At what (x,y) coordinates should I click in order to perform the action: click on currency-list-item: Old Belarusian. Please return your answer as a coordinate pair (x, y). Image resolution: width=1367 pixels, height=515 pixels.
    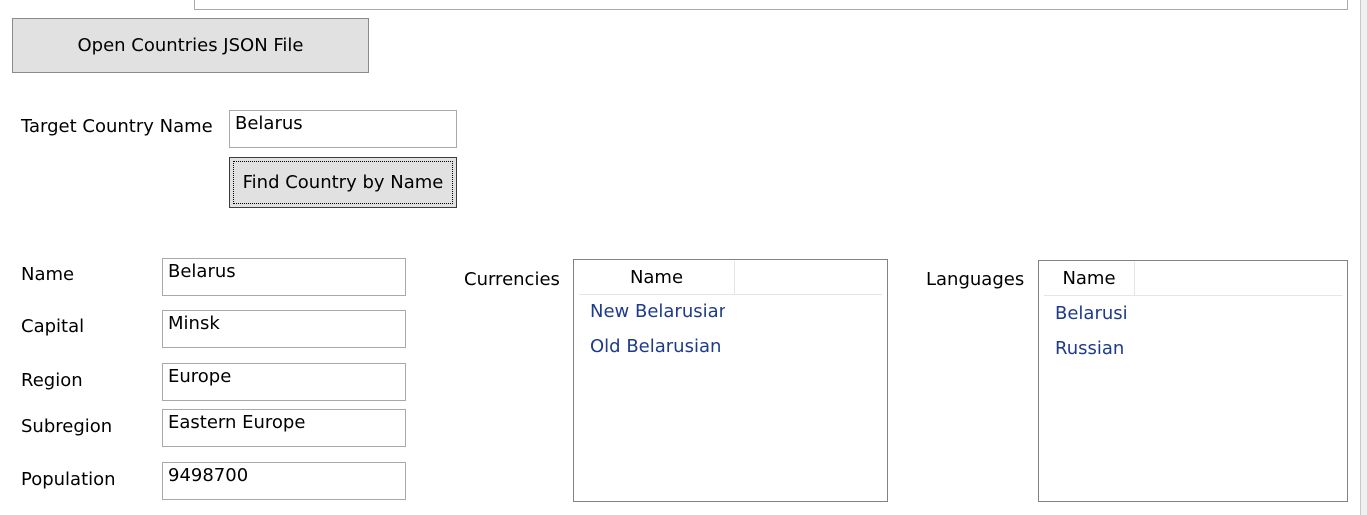
    Looking at the image, I should click on (657, 346).